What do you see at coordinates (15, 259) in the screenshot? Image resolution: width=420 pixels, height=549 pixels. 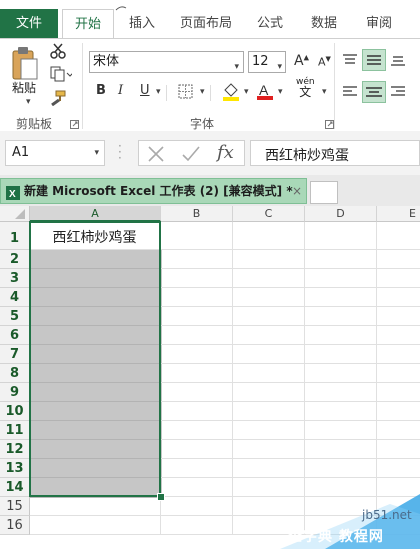 I see `row-header: 2` at bounding box center [15, 259].